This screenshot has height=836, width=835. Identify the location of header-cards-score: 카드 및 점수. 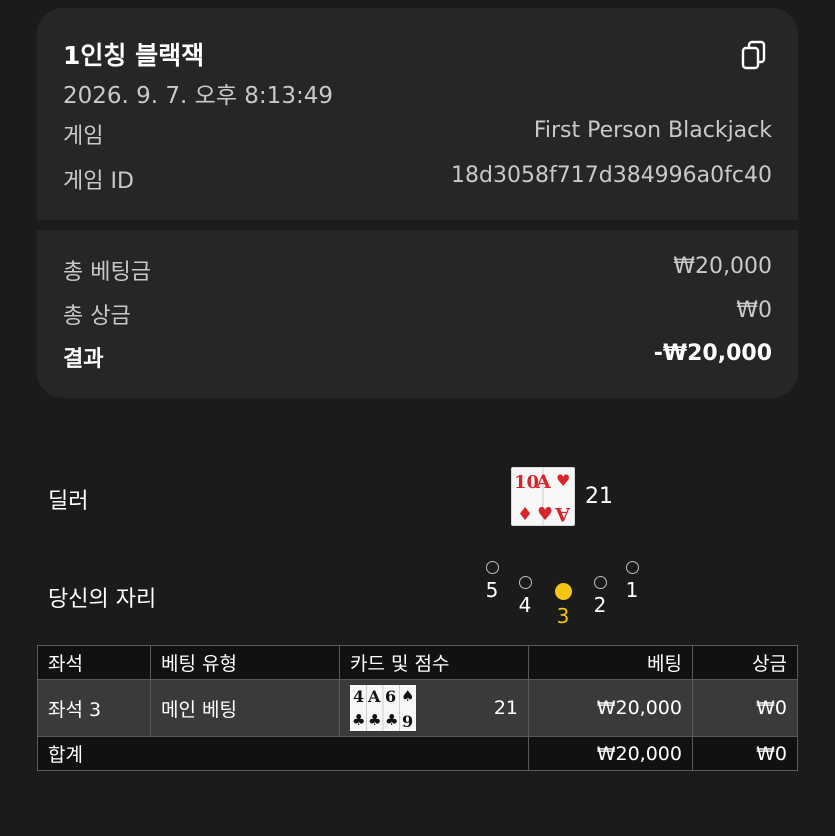
(434, 662).